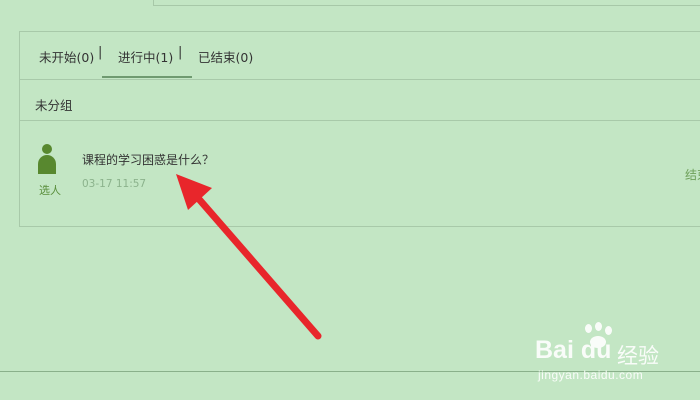 The height and width of the screenshot is (400, 700). I want to click on activity-type-label: 选人, so click(50, 190).